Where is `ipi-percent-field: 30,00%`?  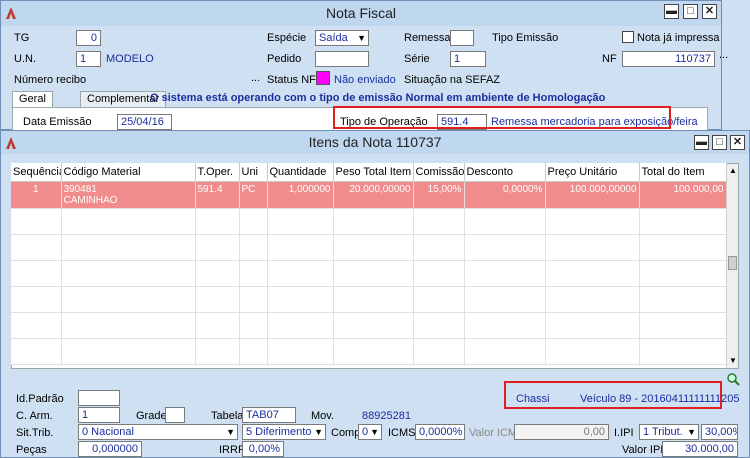 ipi-percent-field: 30,00% is located at coordinates (719, 432).